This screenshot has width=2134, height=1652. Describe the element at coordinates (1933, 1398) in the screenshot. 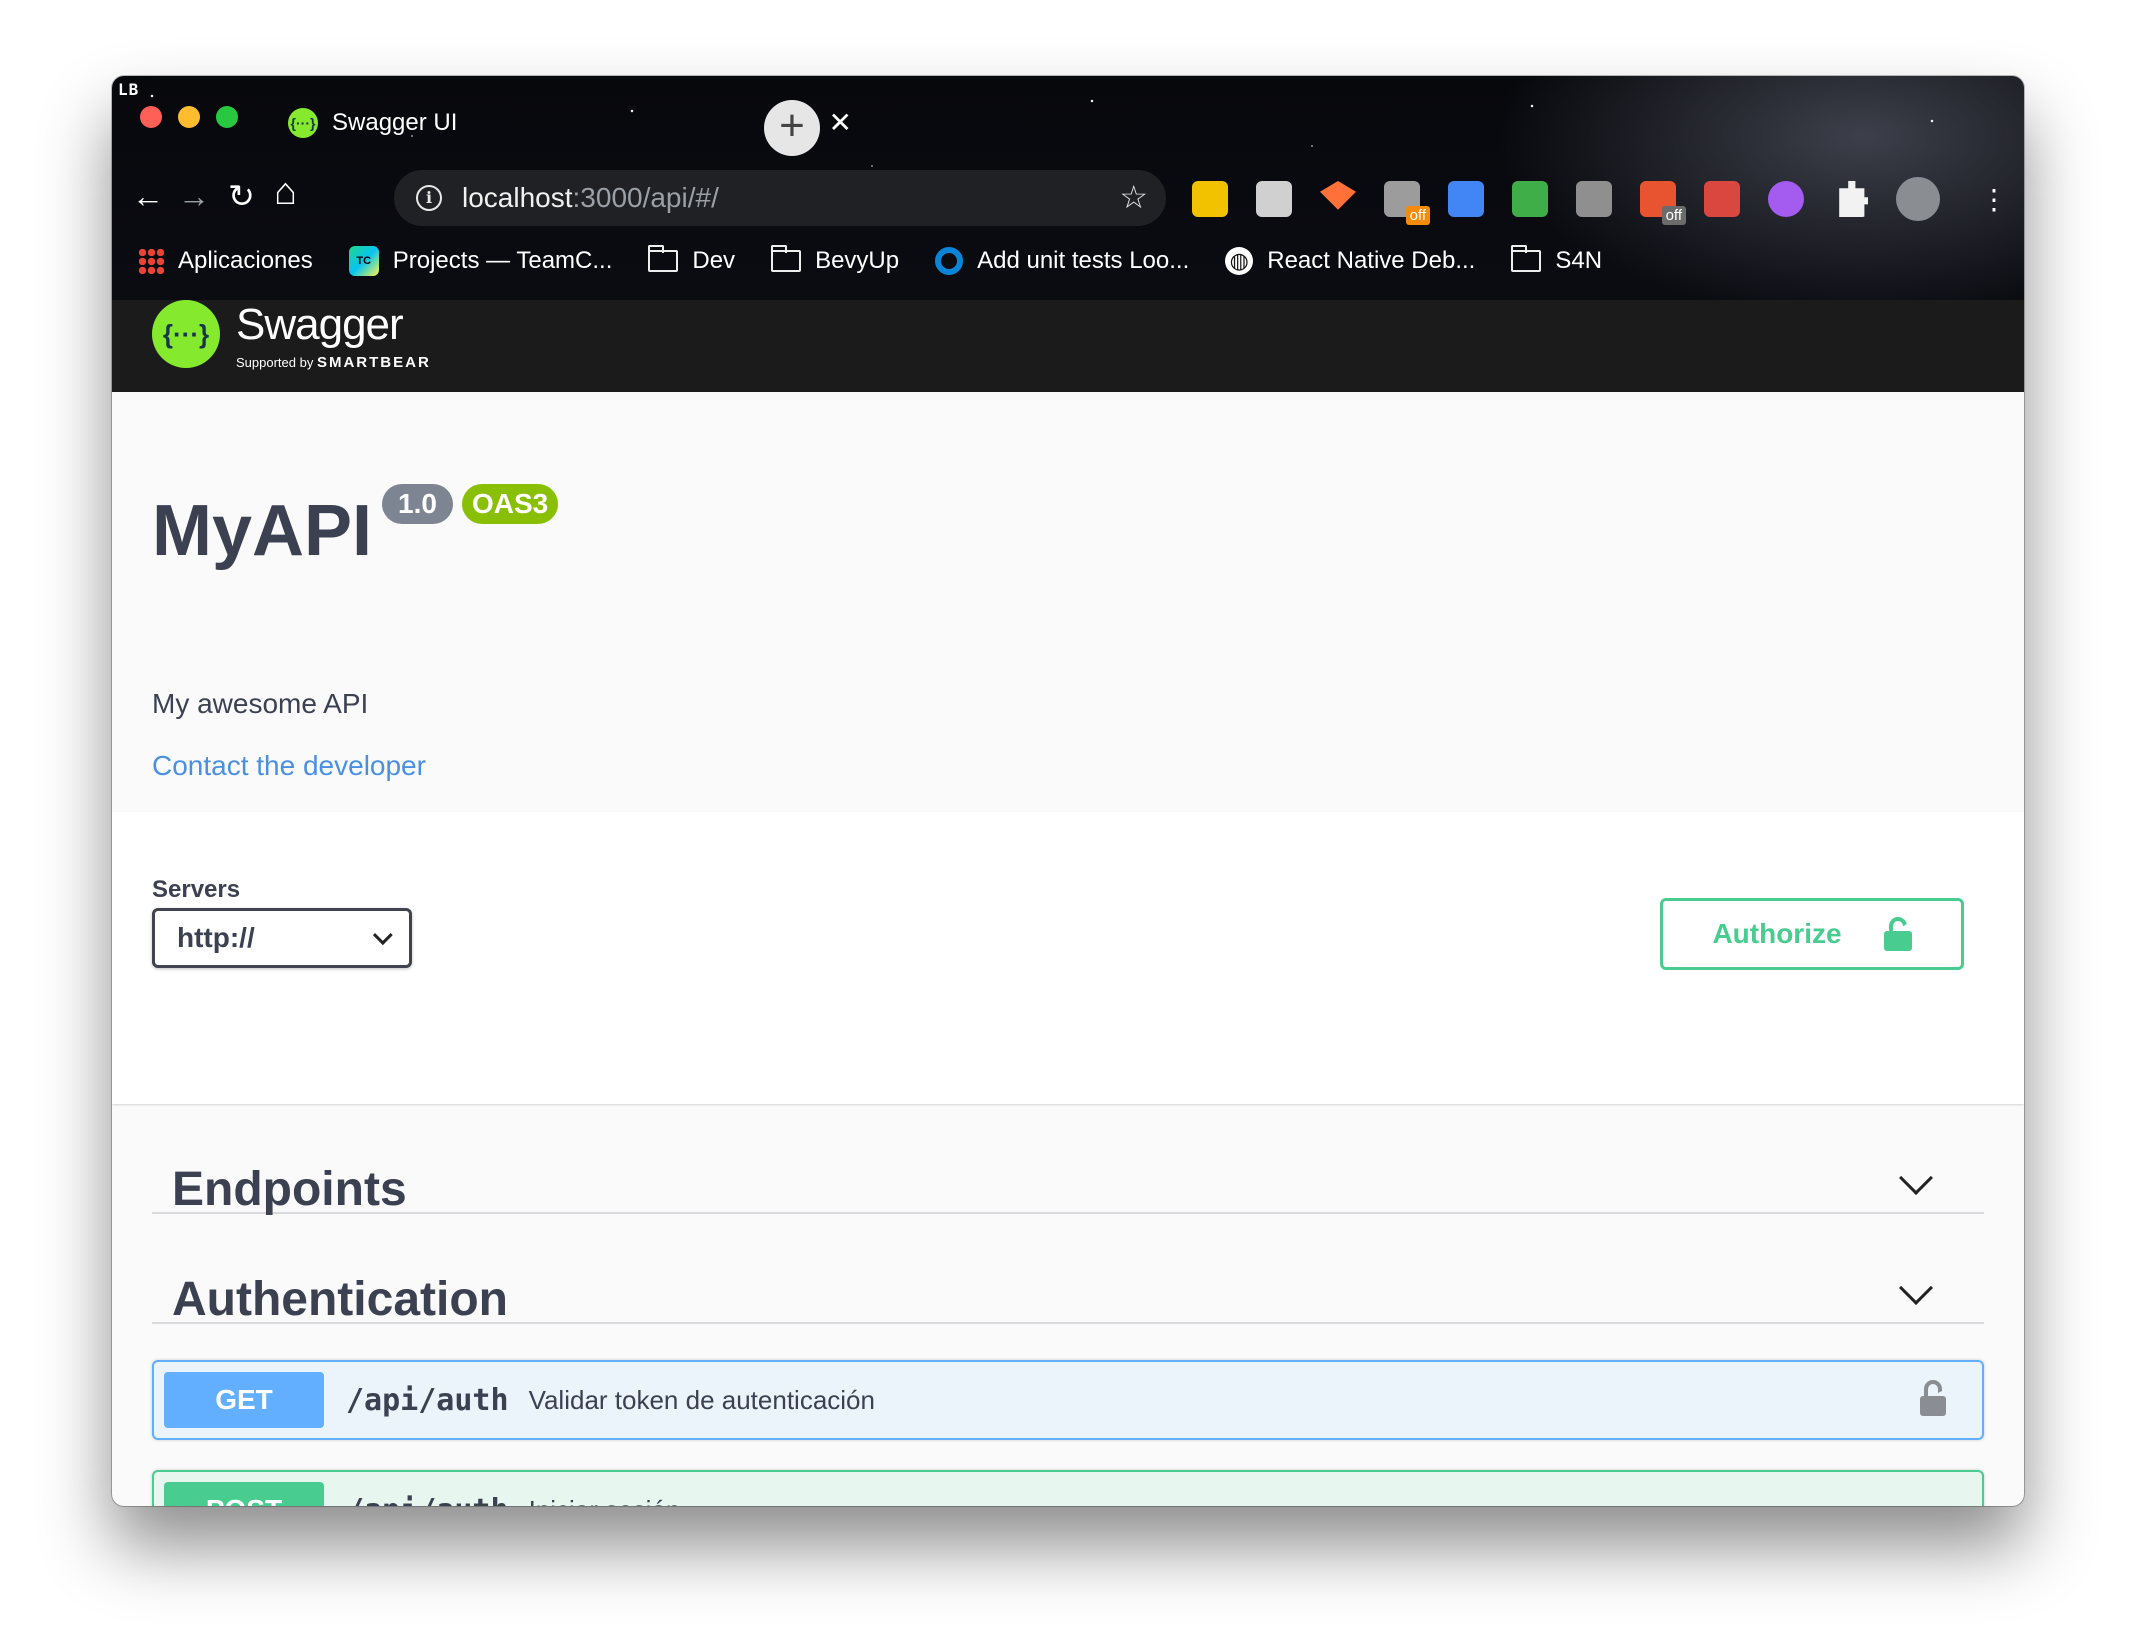

I see `lock-icon` at that location.